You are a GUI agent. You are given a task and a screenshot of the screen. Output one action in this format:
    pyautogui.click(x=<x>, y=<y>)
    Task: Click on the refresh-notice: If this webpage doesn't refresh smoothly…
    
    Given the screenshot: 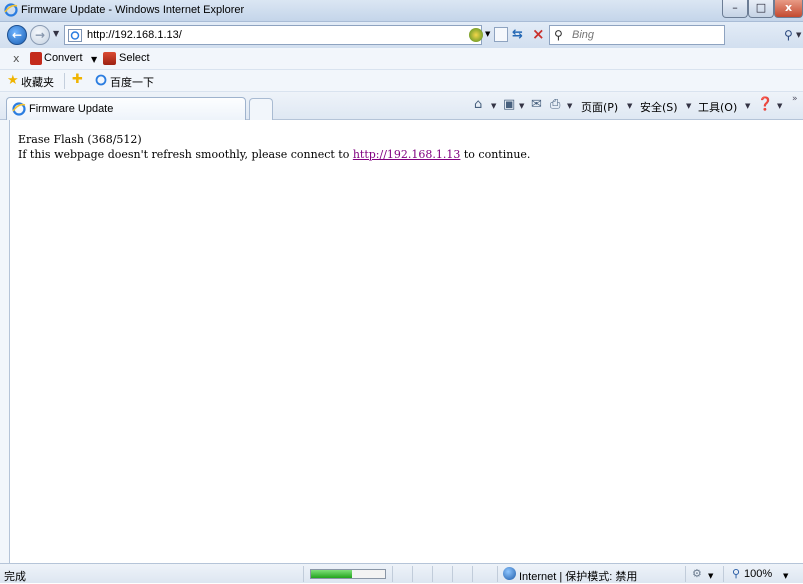 What is the action you would take?
    pyautogui.click(x=274, y=154)
    